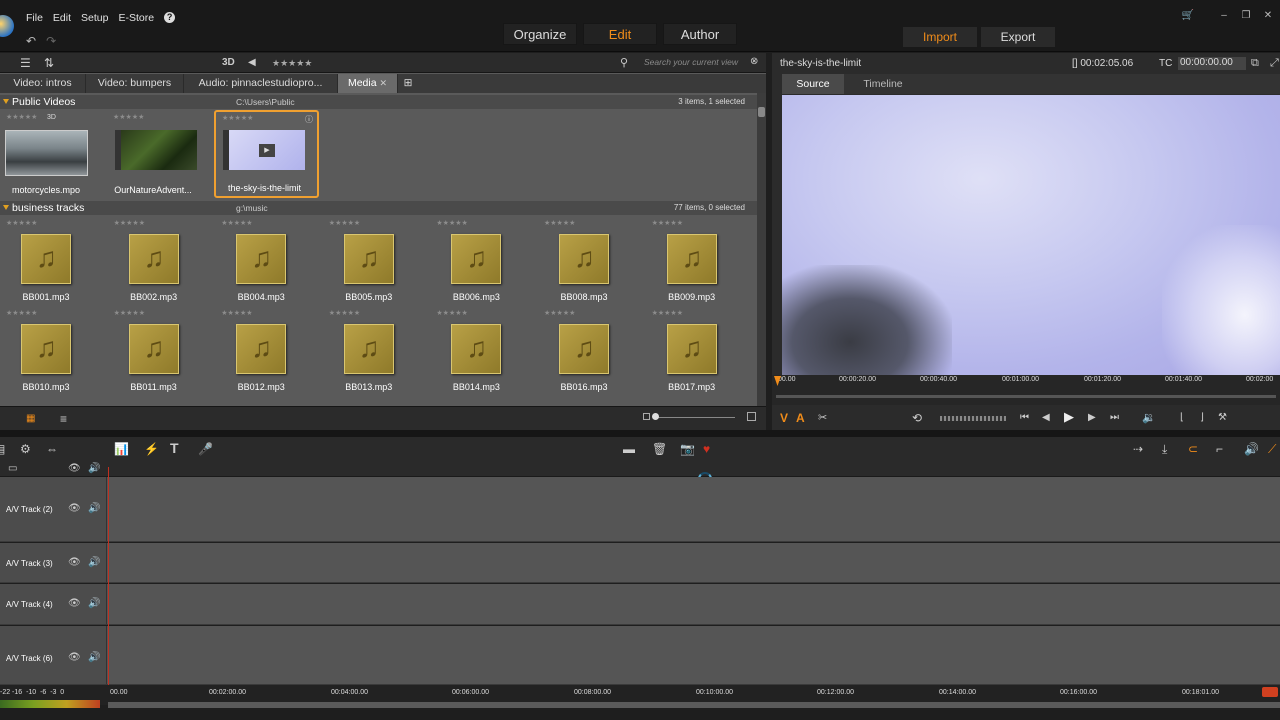 The width and height of the screenshot is (1280, 720). I want to click on go-end-icon: ⏭, so click(1114, 418).